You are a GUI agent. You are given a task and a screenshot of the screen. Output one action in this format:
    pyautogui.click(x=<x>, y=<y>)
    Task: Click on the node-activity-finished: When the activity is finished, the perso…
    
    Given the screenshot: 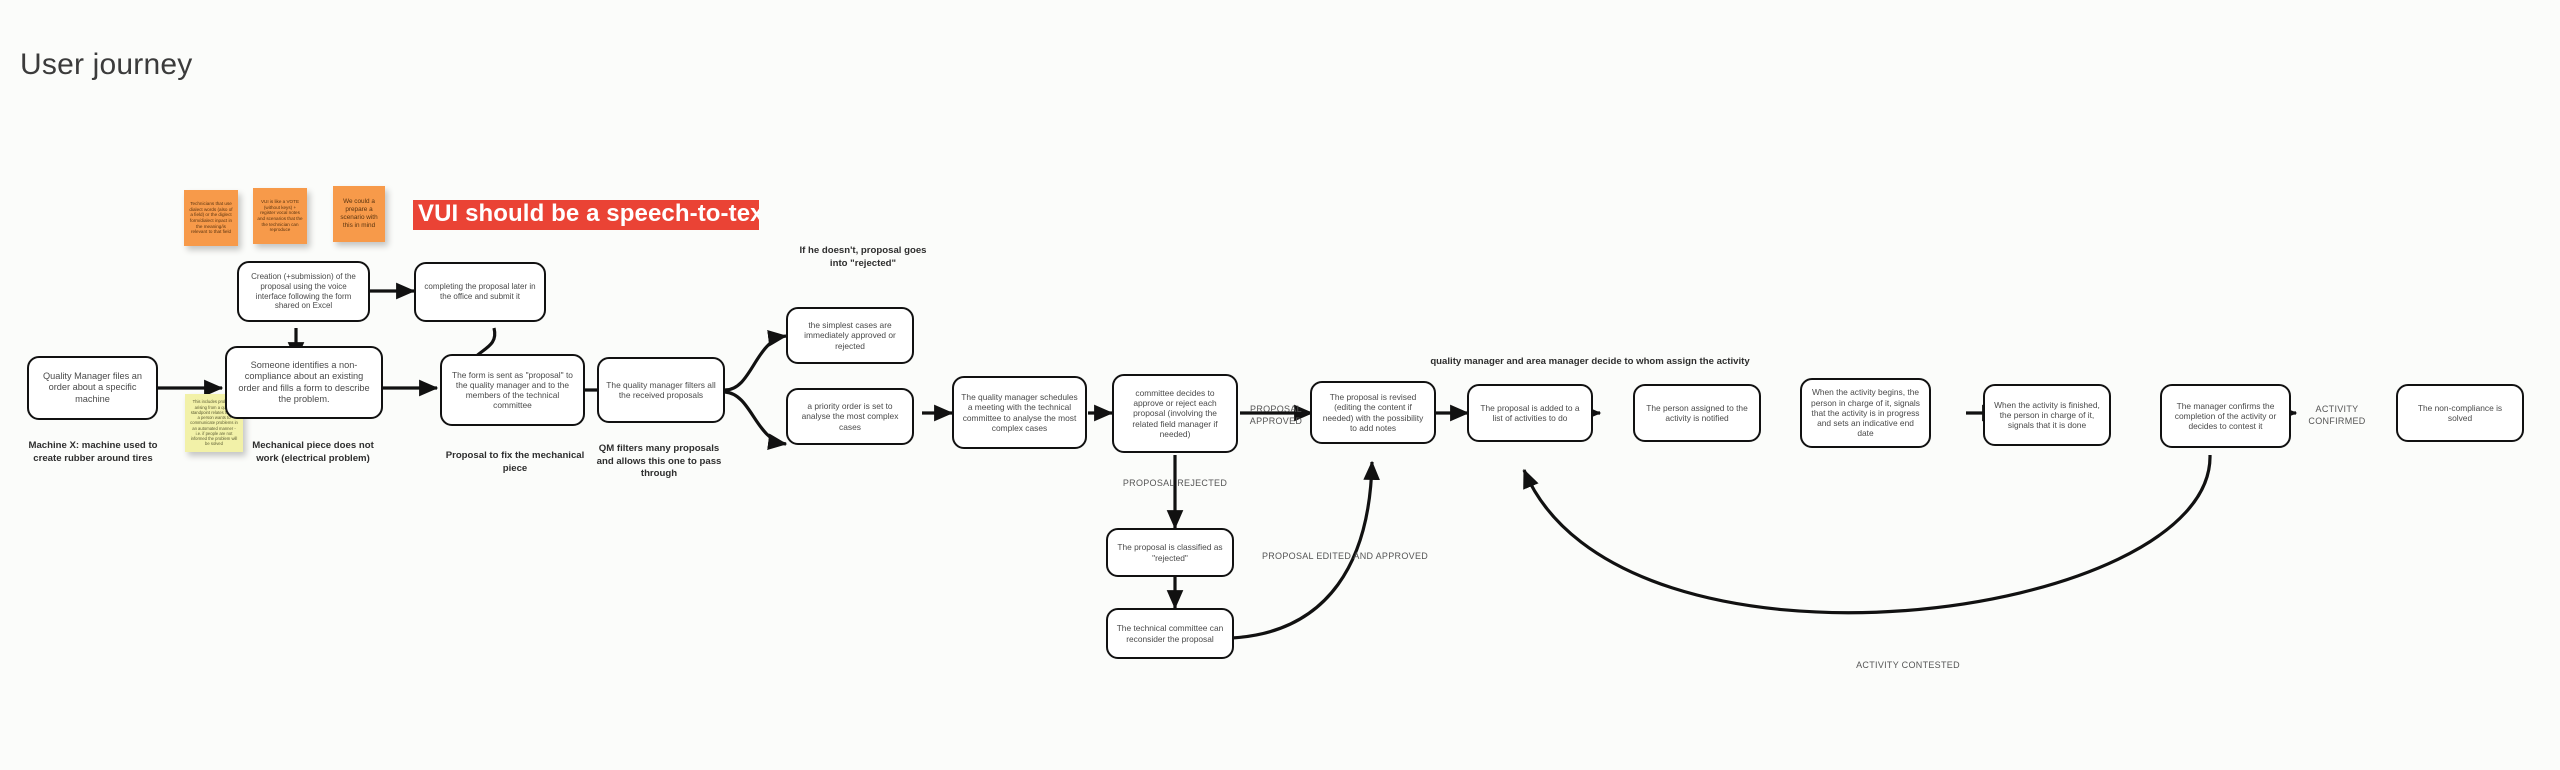 What is the action you would take?
    pyautogui.click(x=2047, y=415)
    